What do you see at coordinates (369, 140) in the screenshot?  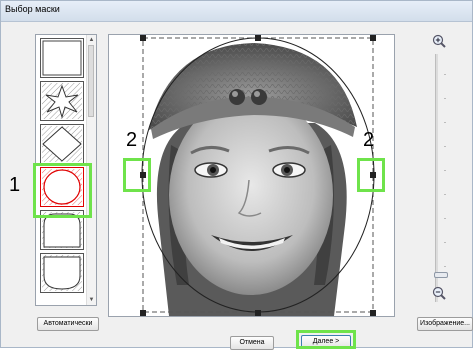 I see `callout-2-right: 2` at bounding box center [369, 140].